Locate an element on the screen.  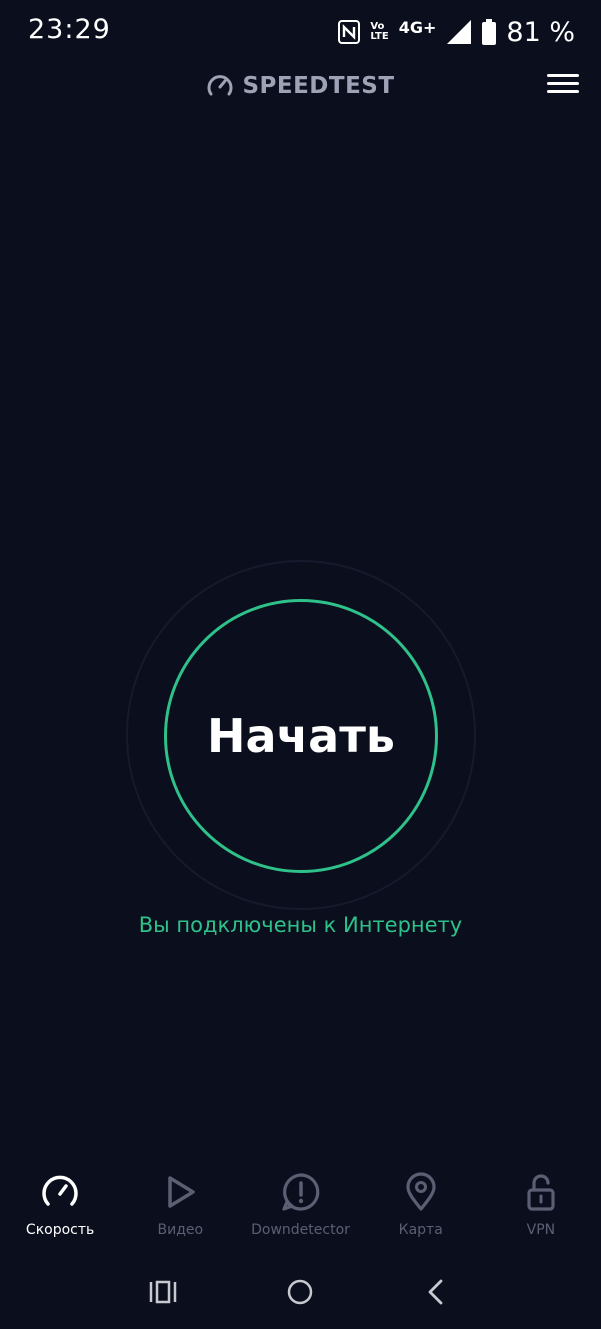
status-bar: 23:29 Vo LTE 4G+ 81 % is located at coordinates (300, 32).